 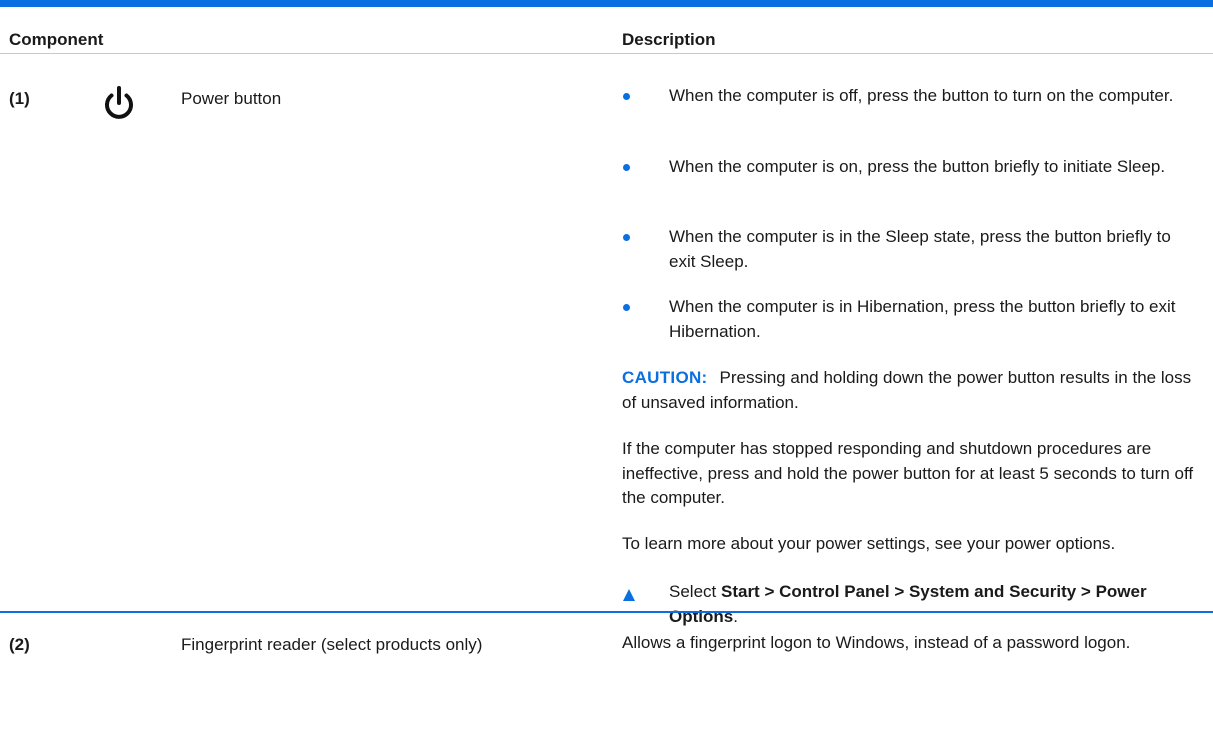 What do you see at coordinates (119, 104) in the screenshot?
I see `power-icon` at bounding box center [119, 104].